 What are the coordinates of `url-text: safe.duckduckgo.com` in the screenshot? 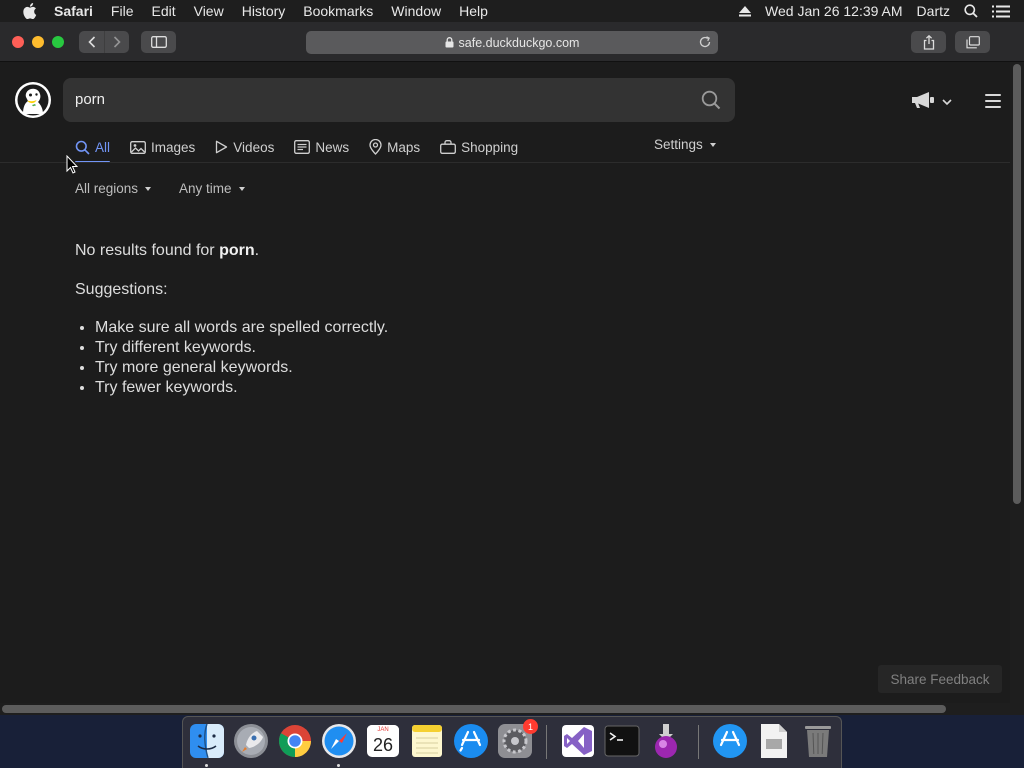 It's located at (519, 42).